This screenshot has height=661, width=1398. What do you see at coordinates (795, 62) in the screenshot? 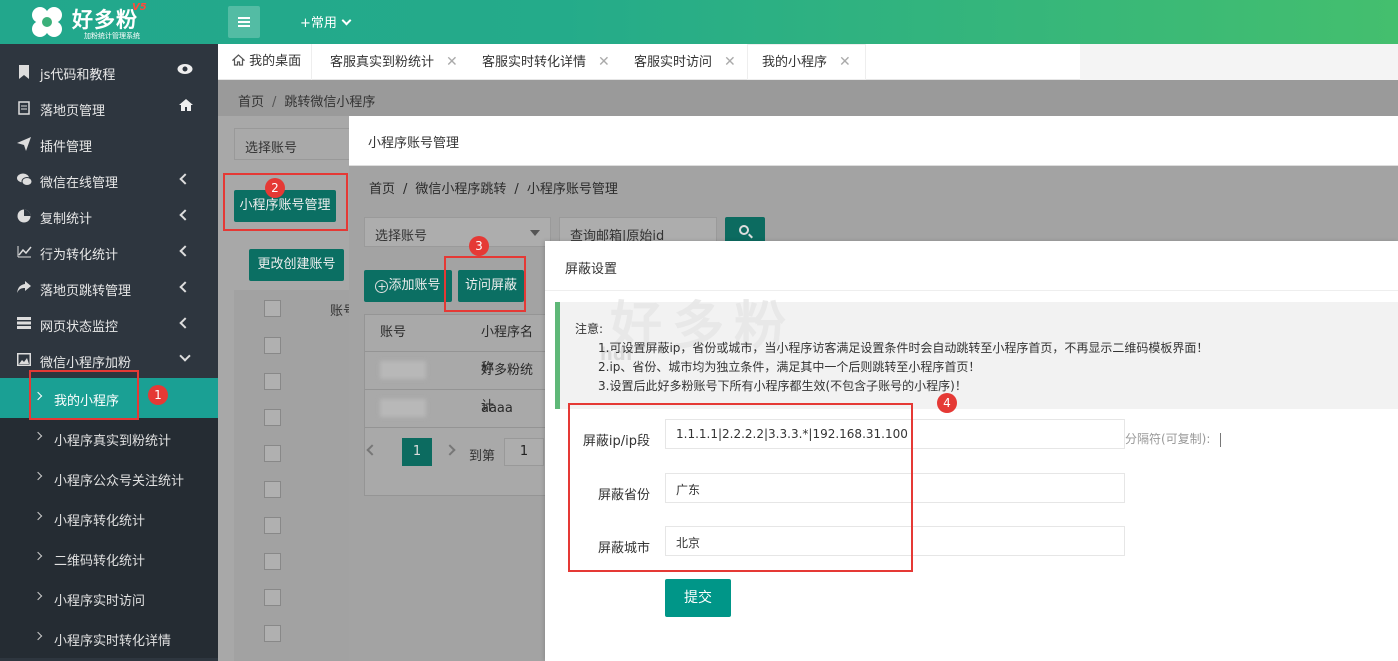
I see `tab-label: 我的小程序` at bounding box center [795, 62].